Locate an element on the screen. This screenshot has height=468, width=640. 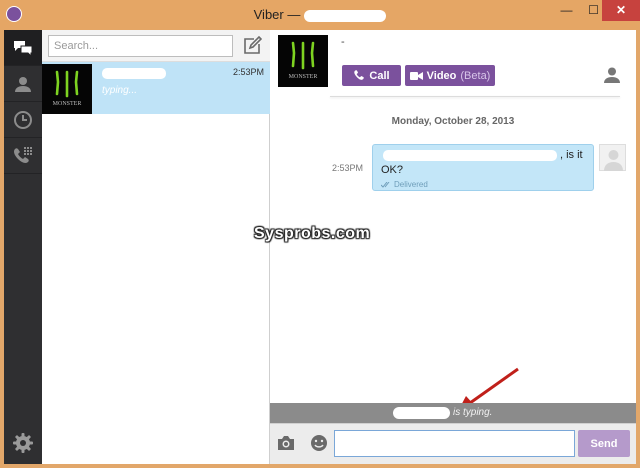
redacted-typing-name is located at coordinates (421, 413).